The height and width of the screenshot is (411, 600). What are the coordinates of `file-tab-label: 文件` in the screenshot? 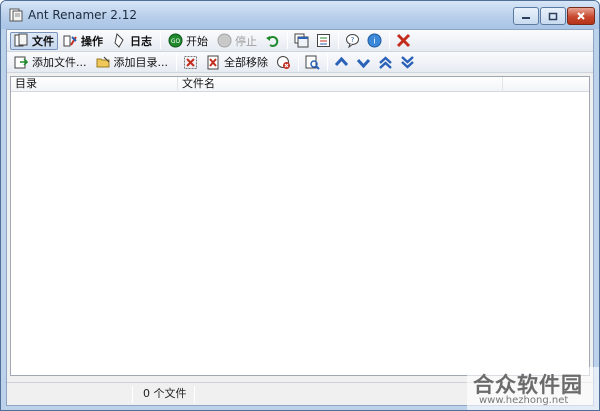 It's located at (43, 41).